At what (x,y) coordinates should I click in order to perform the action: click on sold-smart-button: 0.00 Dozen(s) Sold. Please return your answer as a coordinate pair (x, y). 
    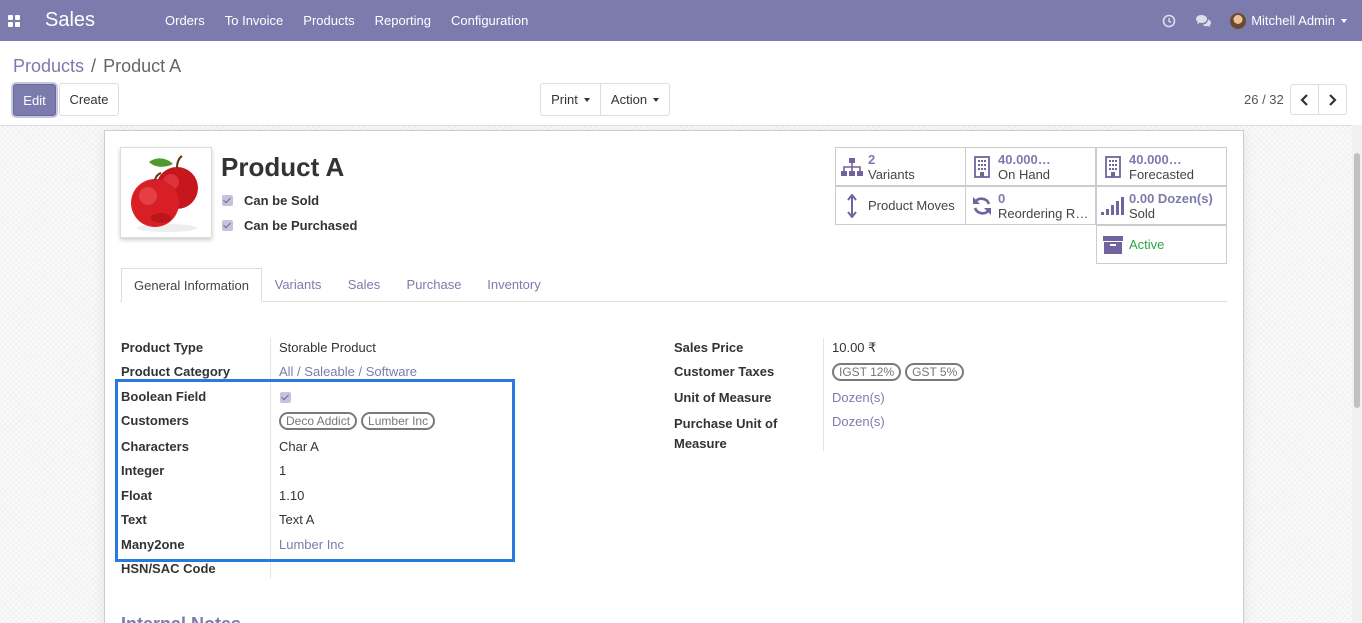
    Looking at the image, I should click on (1161, 205).